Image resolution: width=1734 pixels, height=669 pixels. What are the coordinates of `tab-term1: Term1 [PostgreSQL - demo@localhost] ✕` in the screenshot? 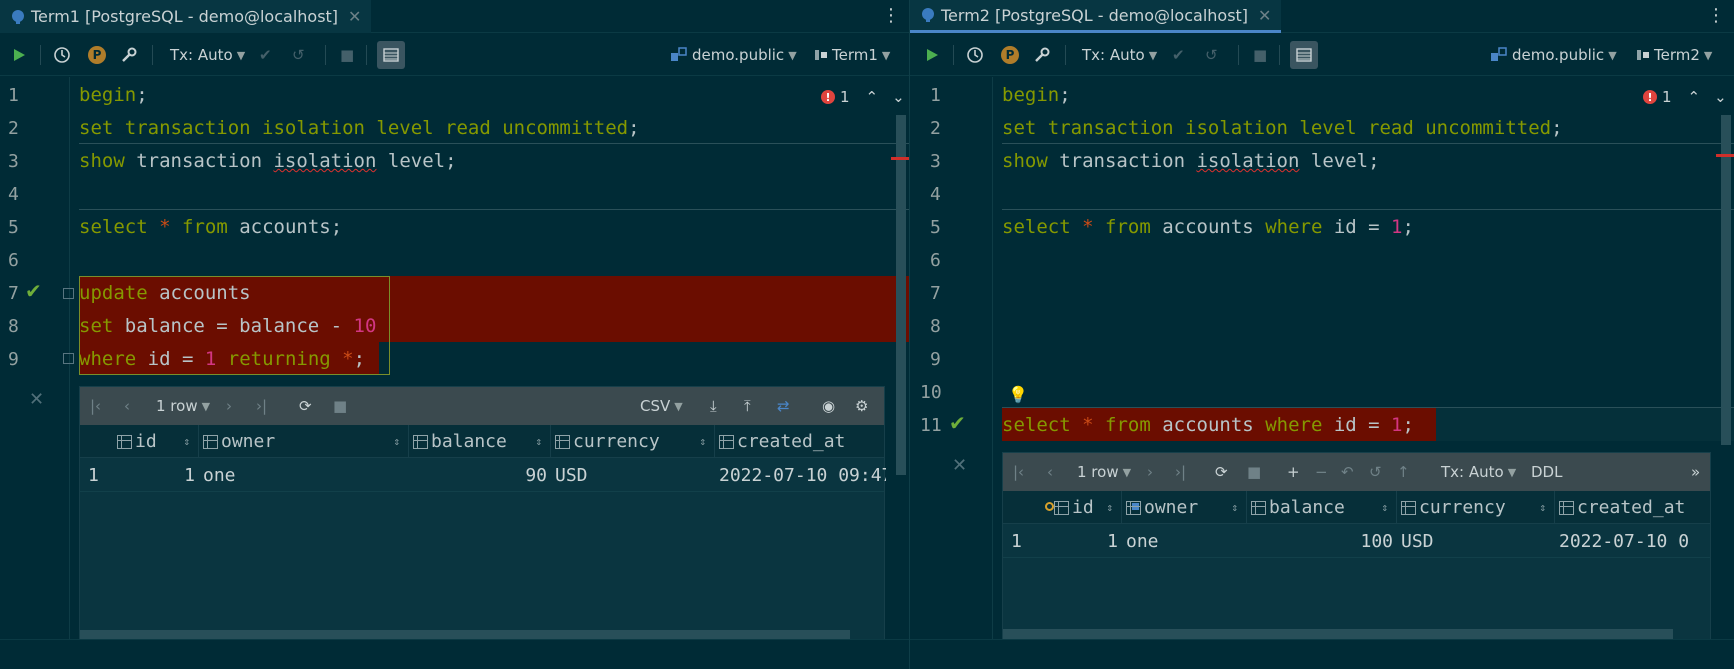 It's located at (186, 16).